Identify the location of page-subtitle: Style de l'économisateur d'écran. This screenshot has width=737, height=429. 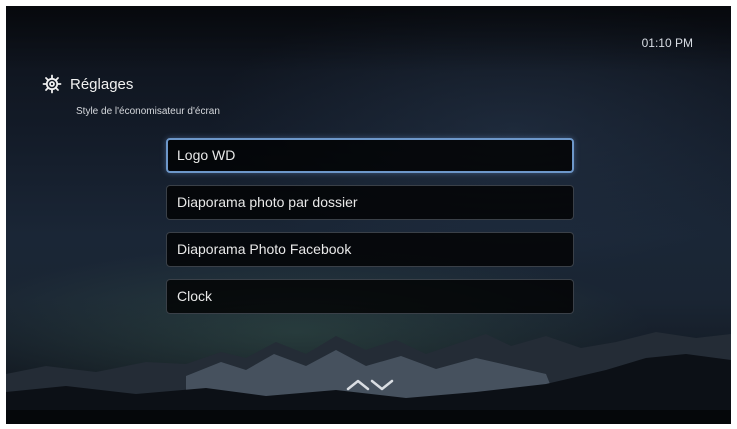
(148, 111).